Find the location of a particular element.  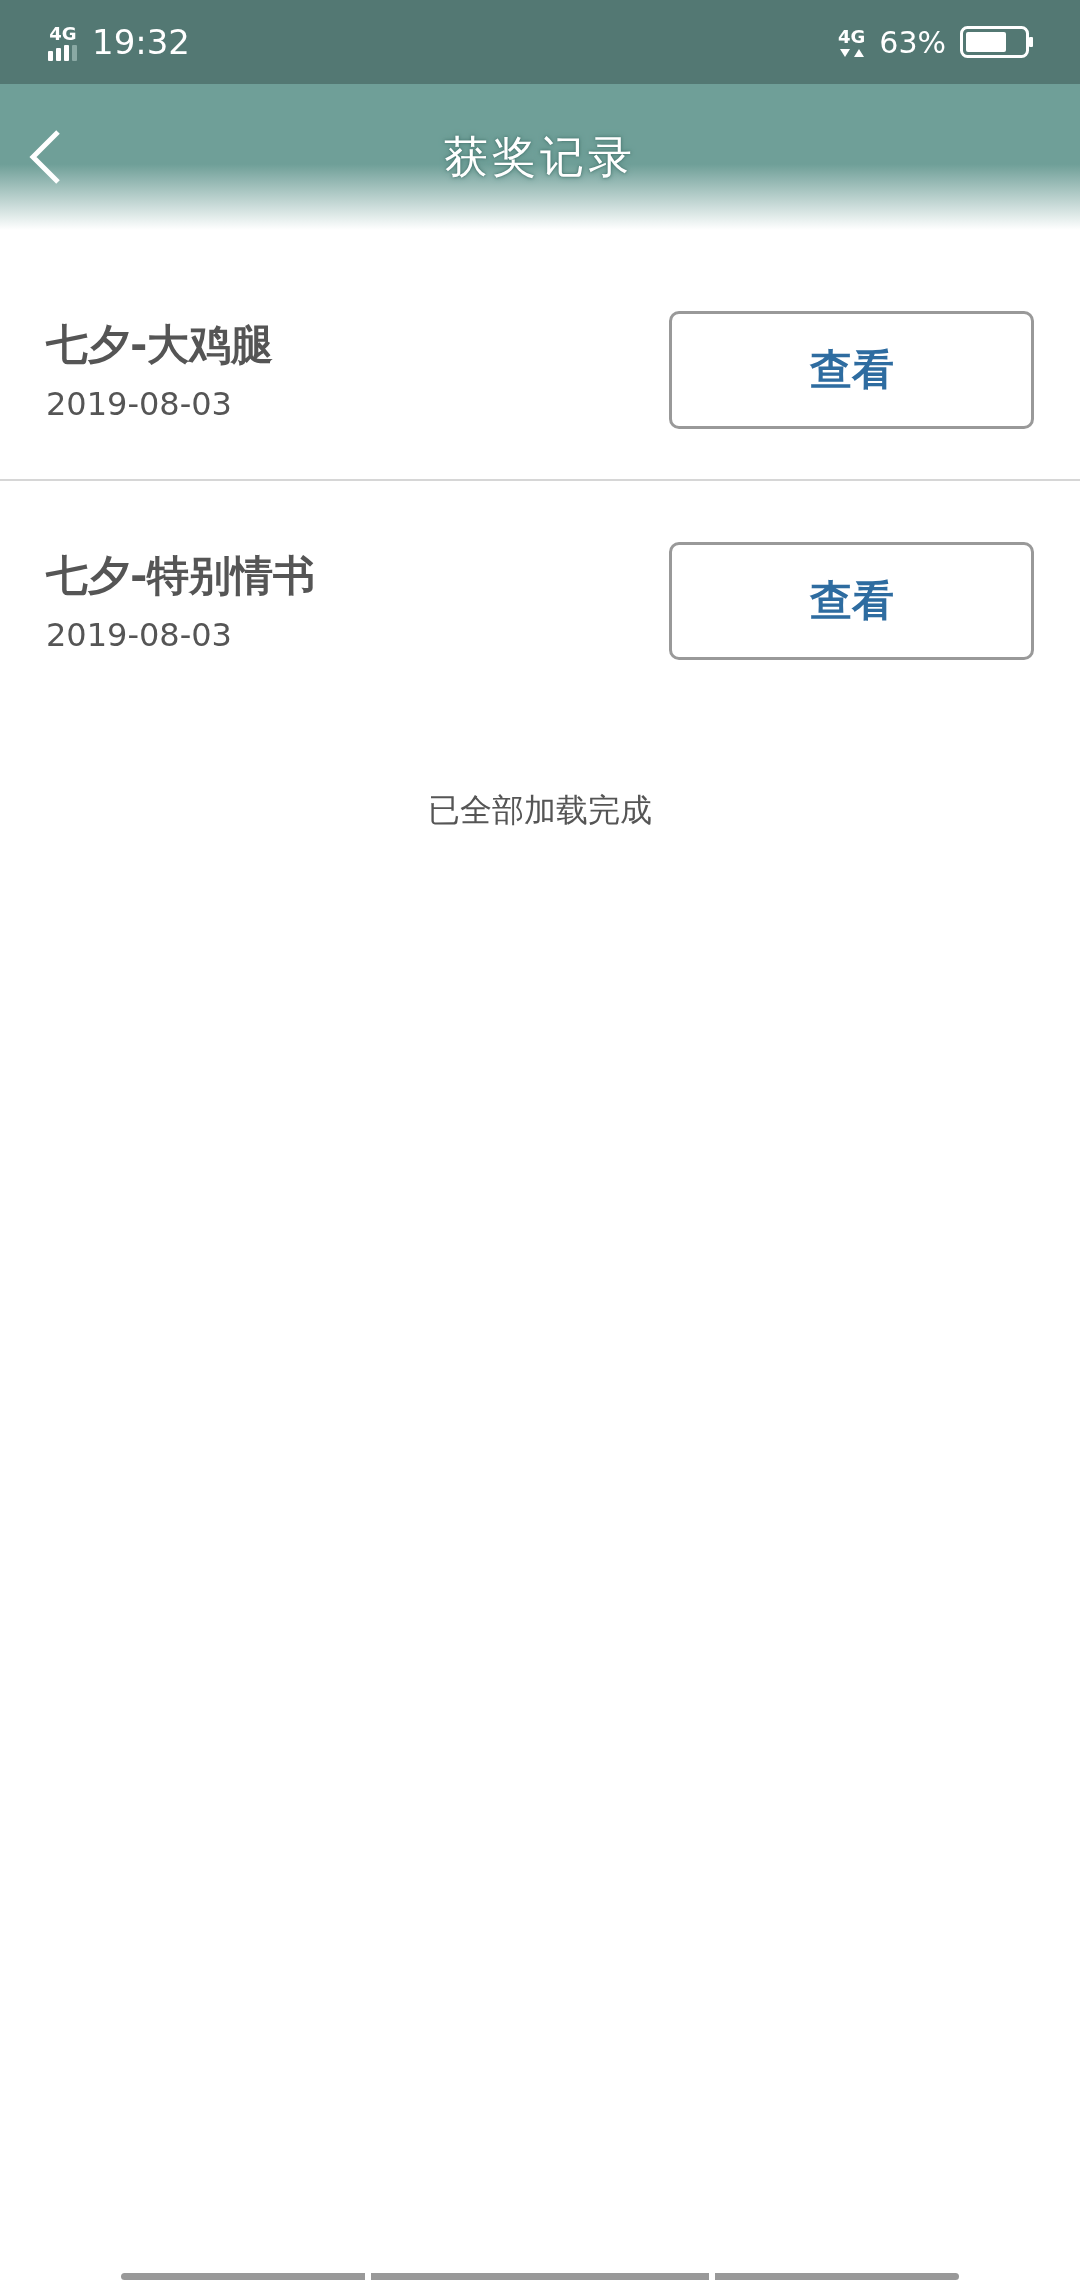

prize-name: 七夕-特别情书 is located at coordinates (181, 576).